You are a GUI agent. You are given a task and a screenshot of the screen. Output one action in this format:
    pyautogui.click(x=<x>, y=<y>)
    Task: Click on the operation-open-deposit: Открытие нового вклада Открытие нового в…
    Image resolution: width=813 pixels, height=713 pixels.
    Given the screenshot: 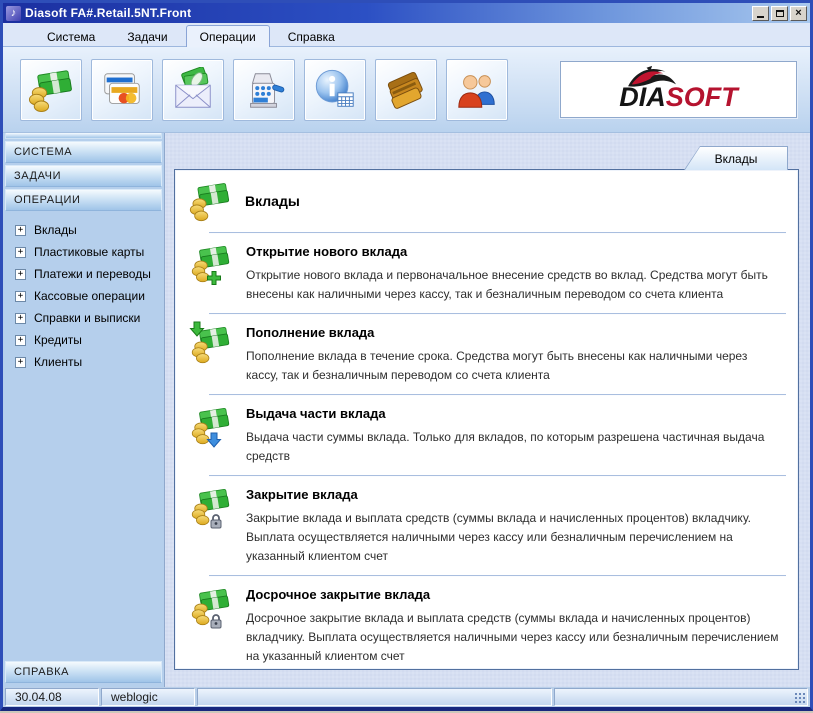 What is the action you would take?
    pyautogui.click(x=489, y=273)
    